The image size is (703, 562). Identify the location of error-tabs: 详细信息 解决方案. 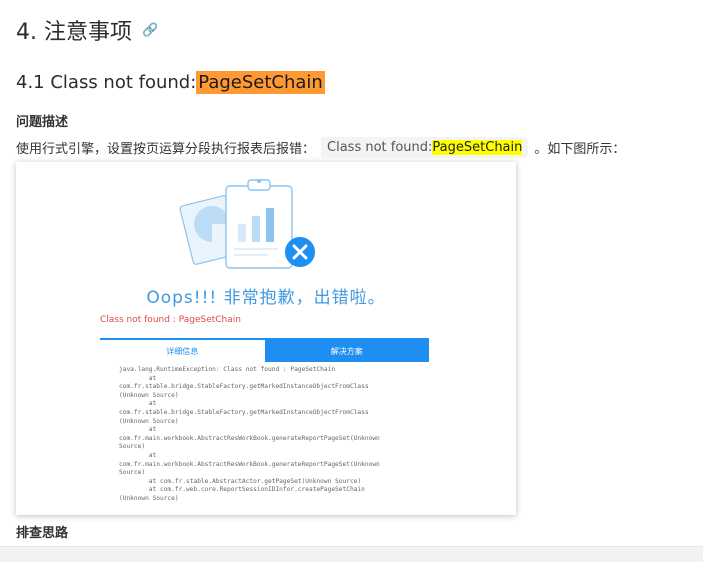
(264, 350).